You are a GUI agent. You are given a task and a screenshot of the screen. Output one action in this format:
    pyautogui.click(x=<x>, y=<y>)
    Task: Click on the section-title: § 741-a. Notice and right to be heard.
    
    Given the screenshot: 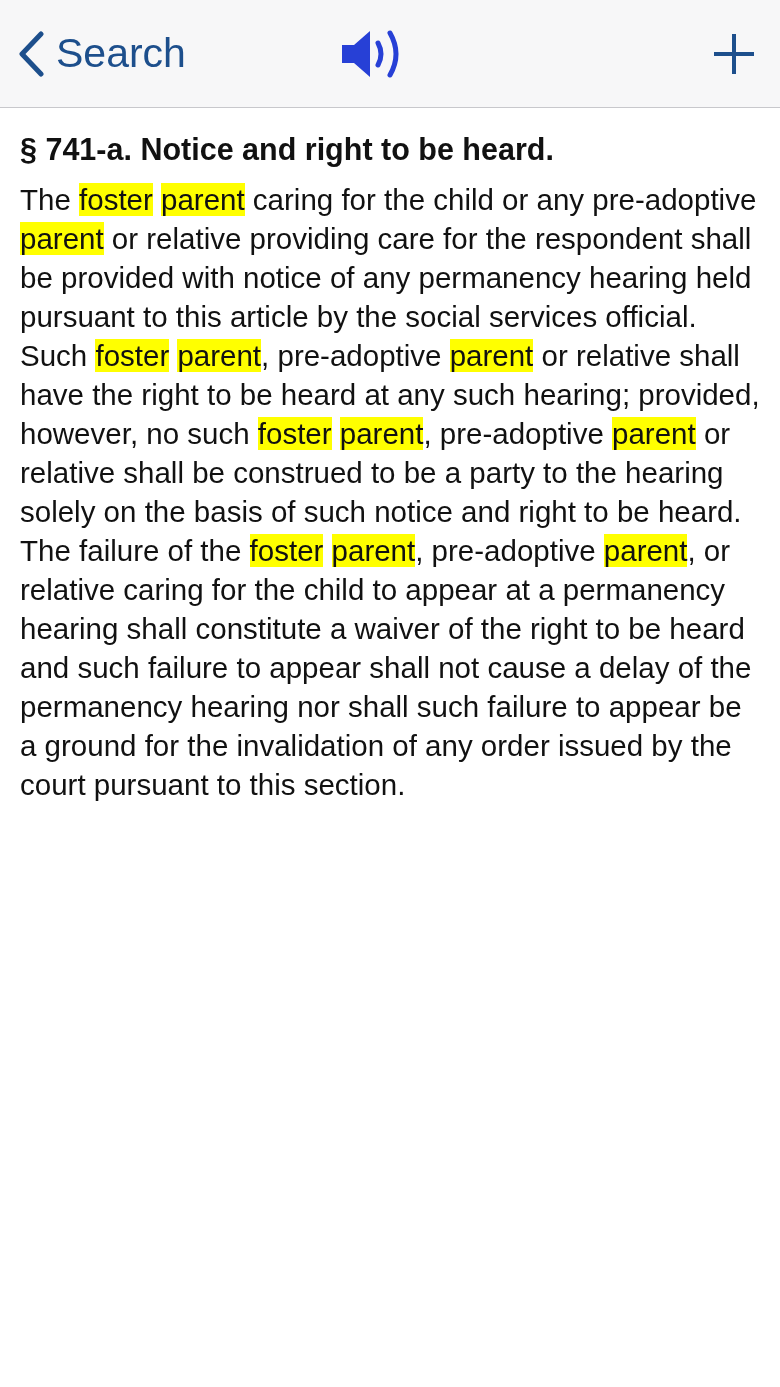 What is the action you would take?
    pyautogui.click(x=287, y=149)
    